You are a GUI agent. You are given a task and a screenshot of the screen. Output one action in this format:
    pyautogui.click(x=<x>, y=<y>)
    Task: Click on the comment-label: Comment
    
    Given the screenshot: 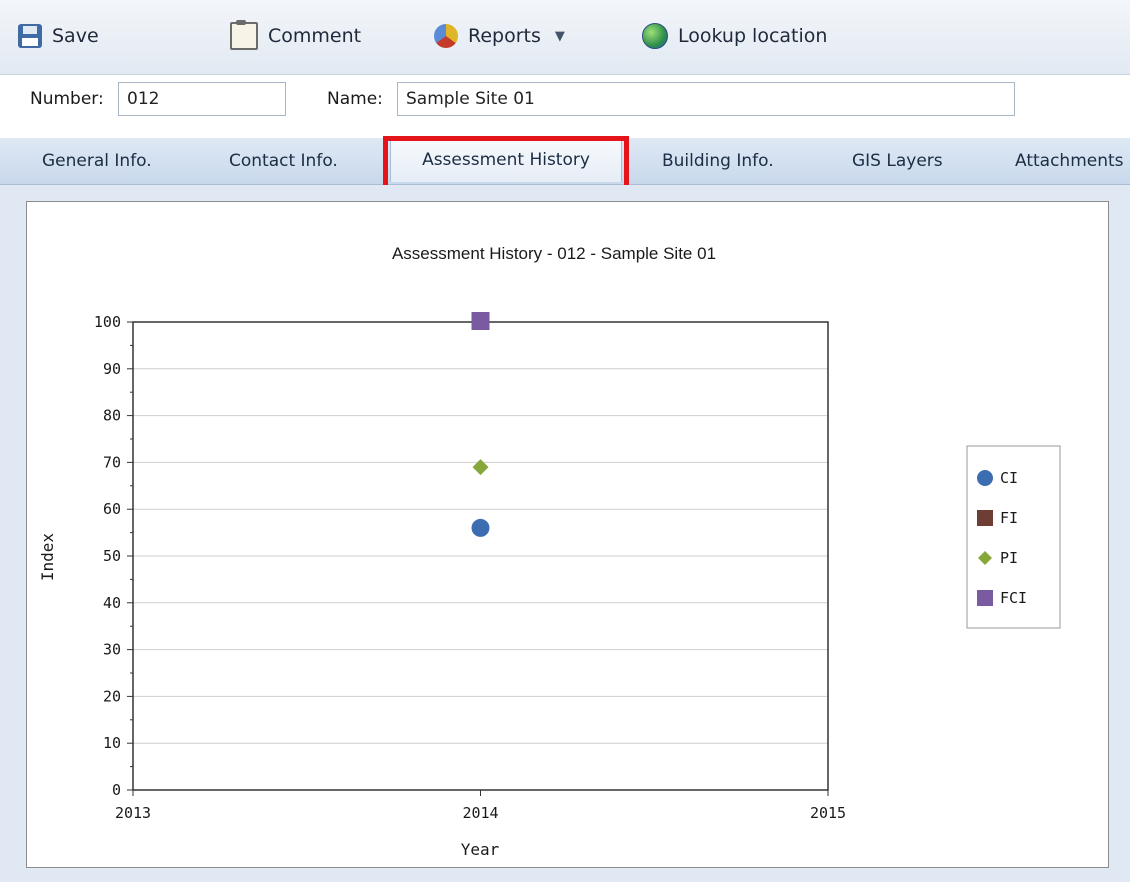 What is the action you would take?
    pyautogui.click(x=315, y=36)
    